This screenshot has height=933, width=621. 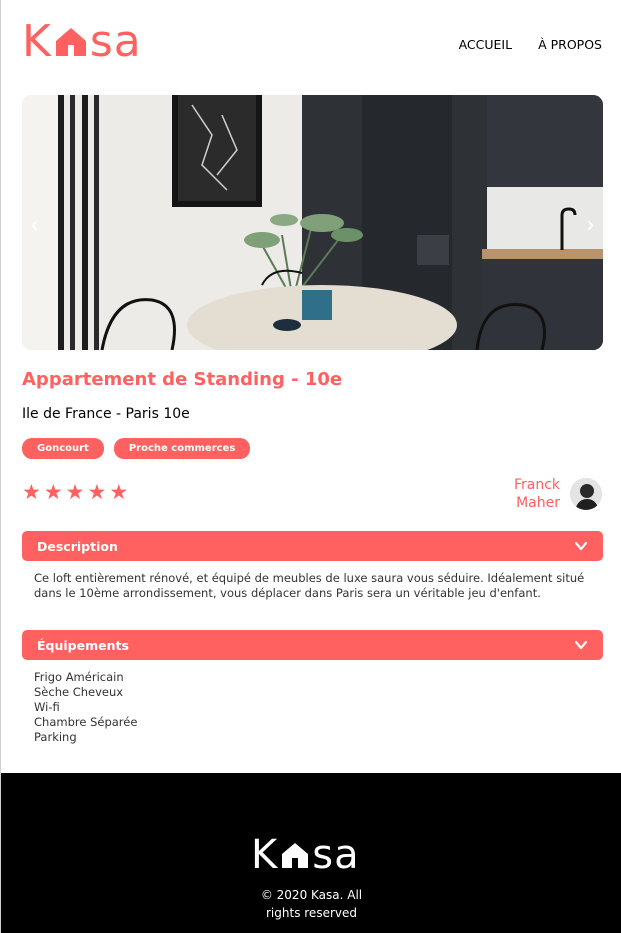 What do you see at coordinates (86, 722) in the screenshot?
I see `list-item: Chambre Séparée` at bounding box center [86, 722].